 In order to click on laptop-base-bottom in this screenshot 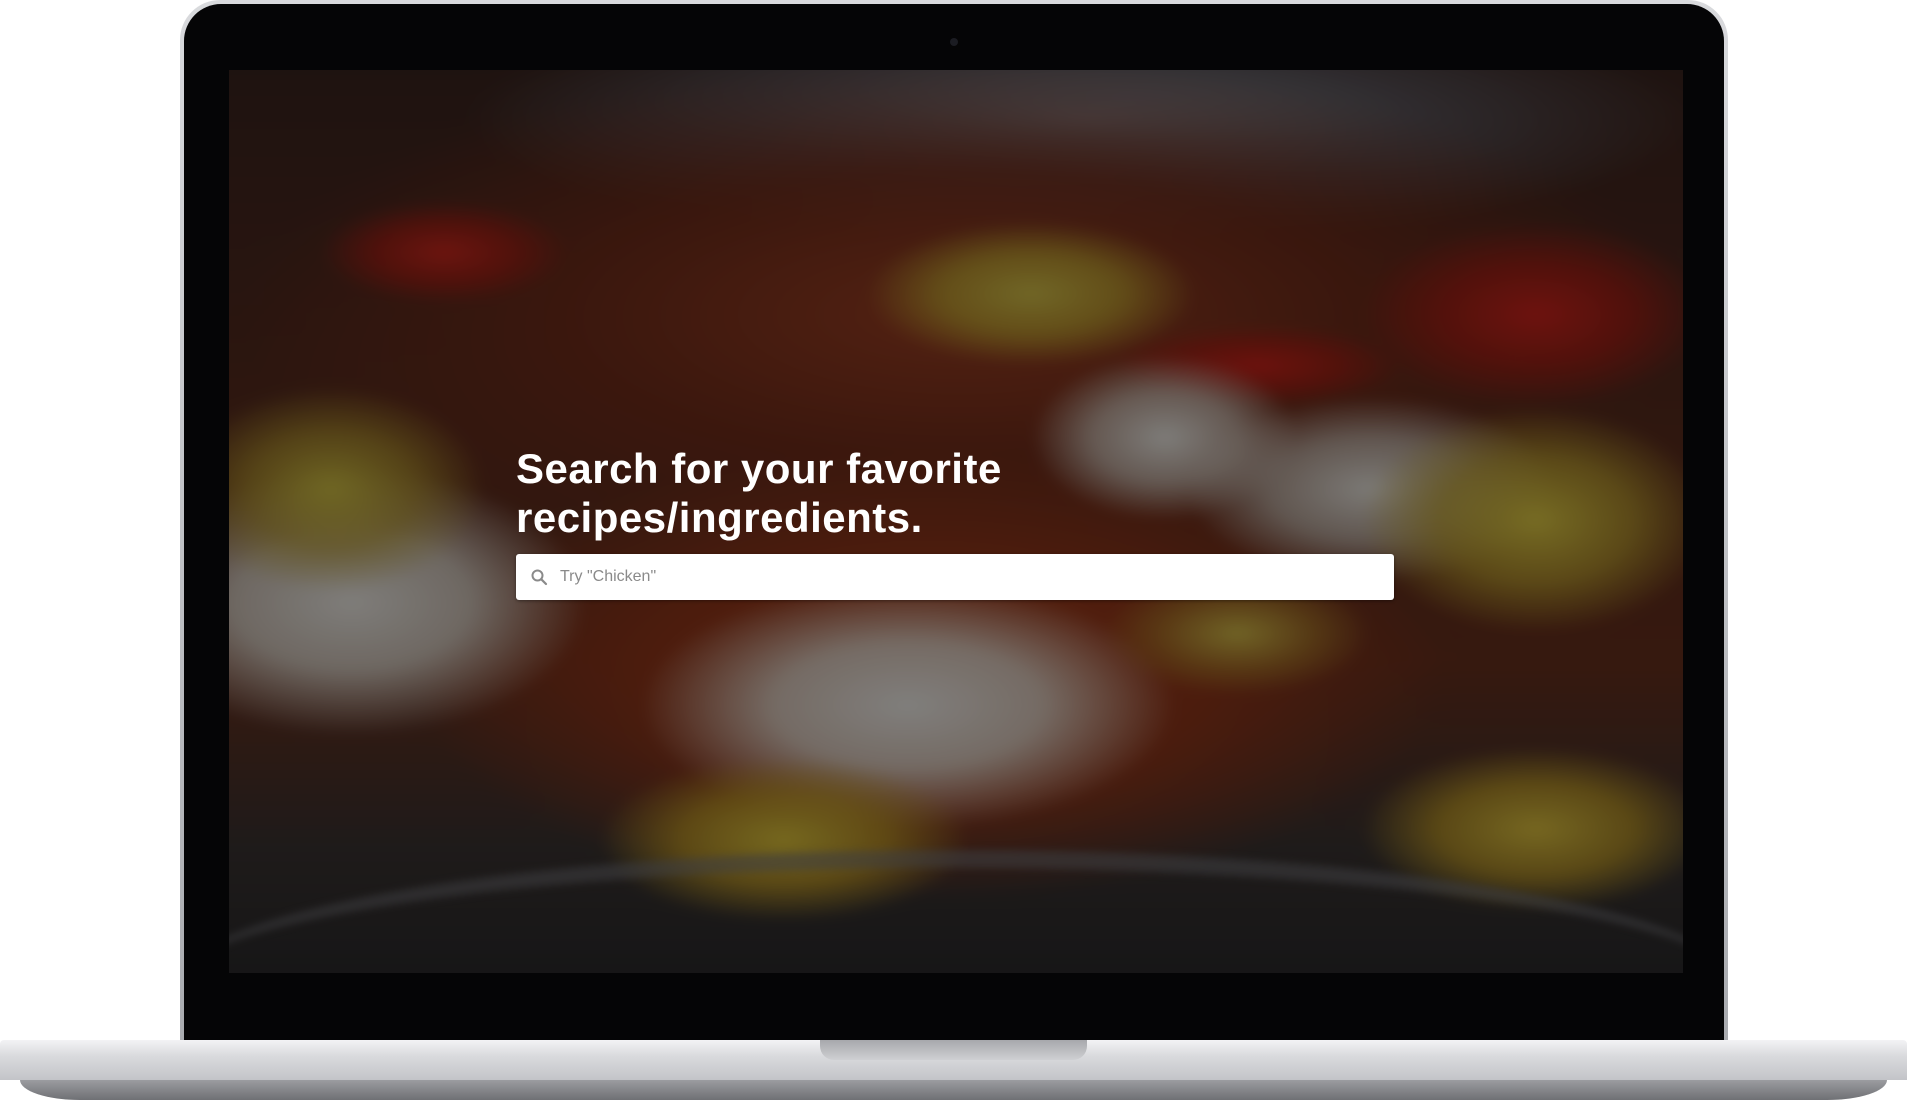, I will do `click(953, 1090)`.